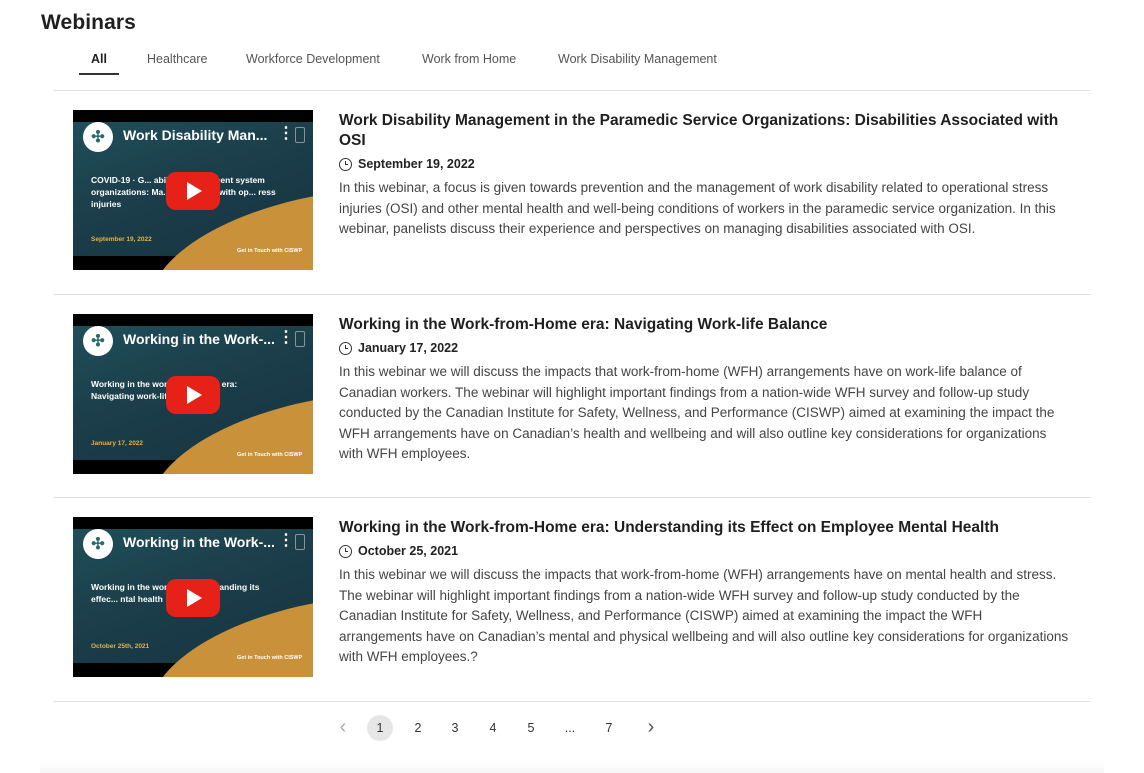 The width and height of the screenshot is (1144, 773). What do you see at coordinates (99, 63) in the screenshot?
I see `tab-all: All` at bounding box center [99, 63].